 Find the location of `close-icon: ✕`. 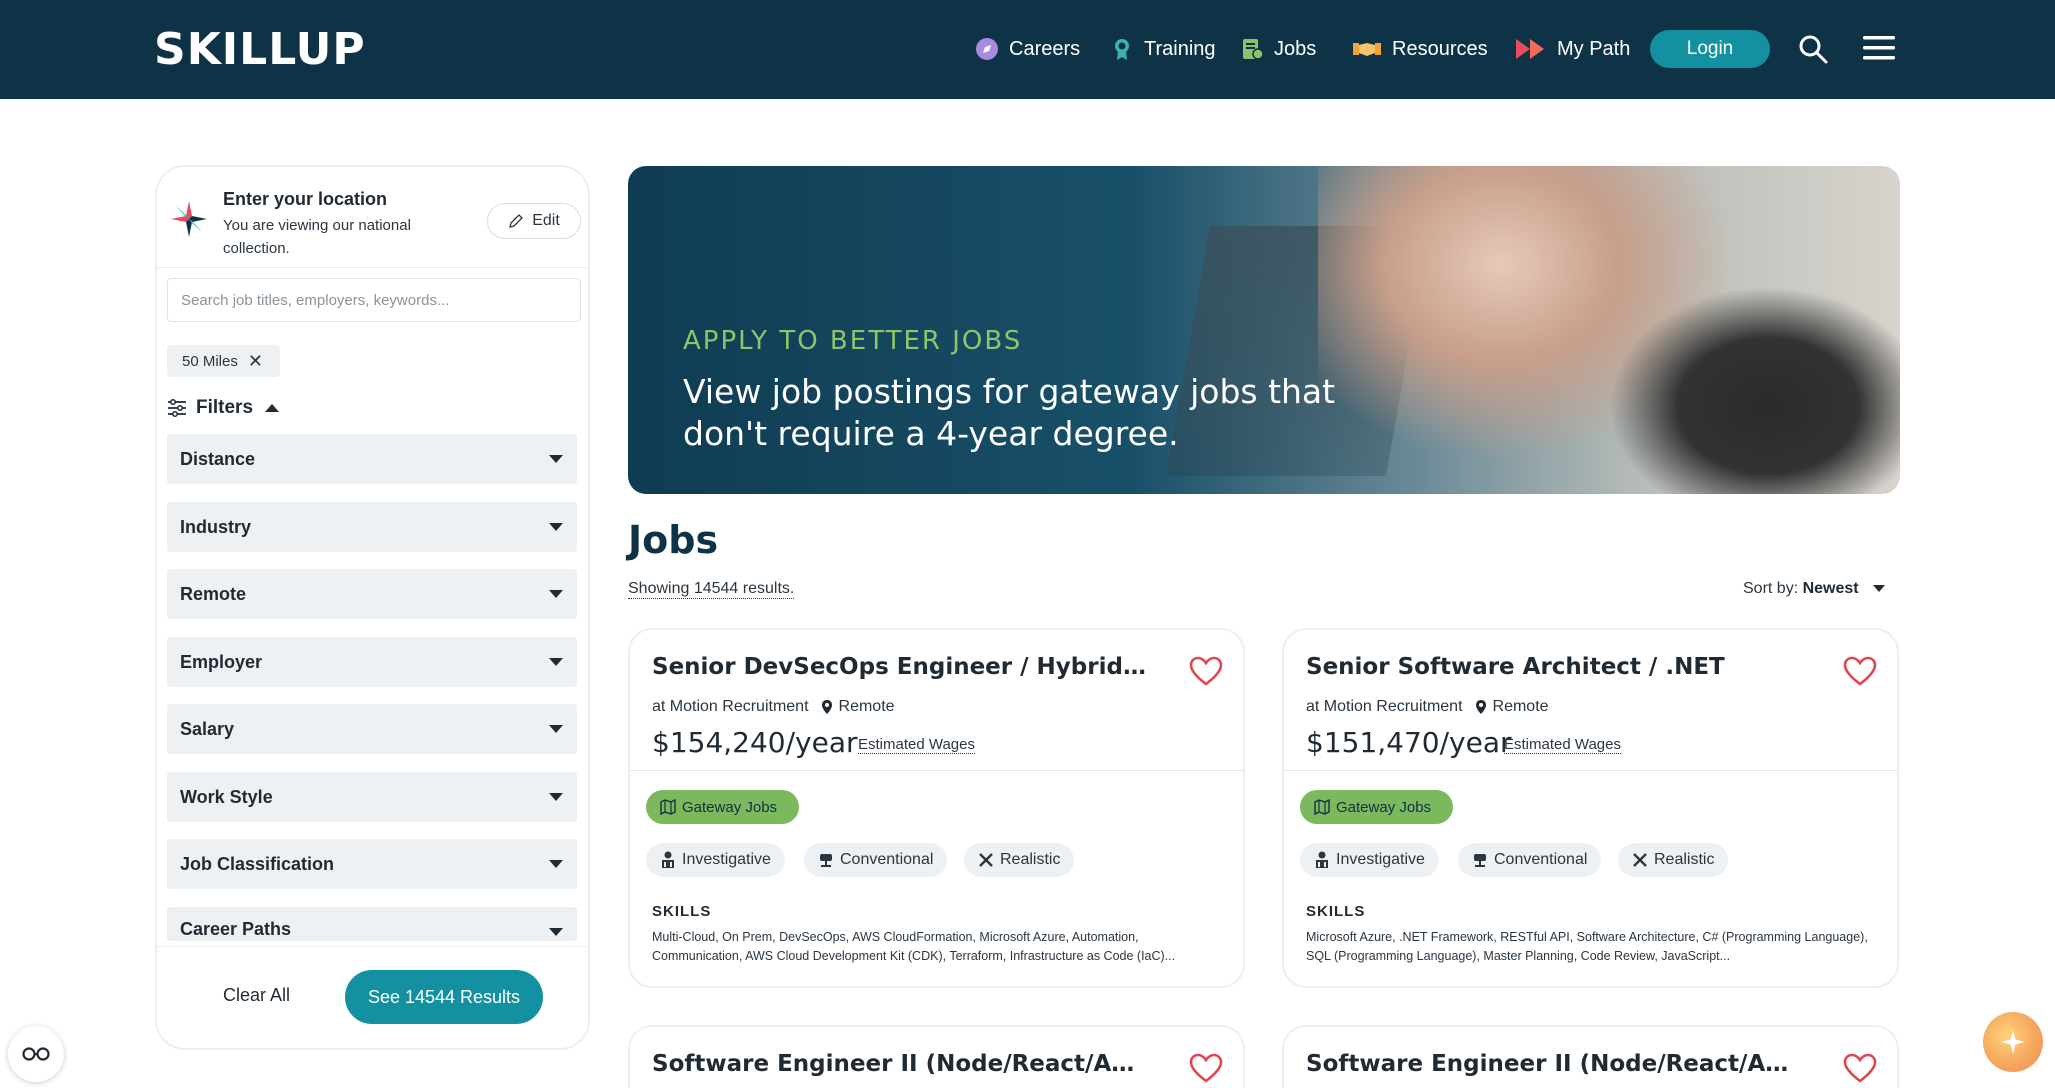

close-icon: ✕ is located at coordinates (255, 361).